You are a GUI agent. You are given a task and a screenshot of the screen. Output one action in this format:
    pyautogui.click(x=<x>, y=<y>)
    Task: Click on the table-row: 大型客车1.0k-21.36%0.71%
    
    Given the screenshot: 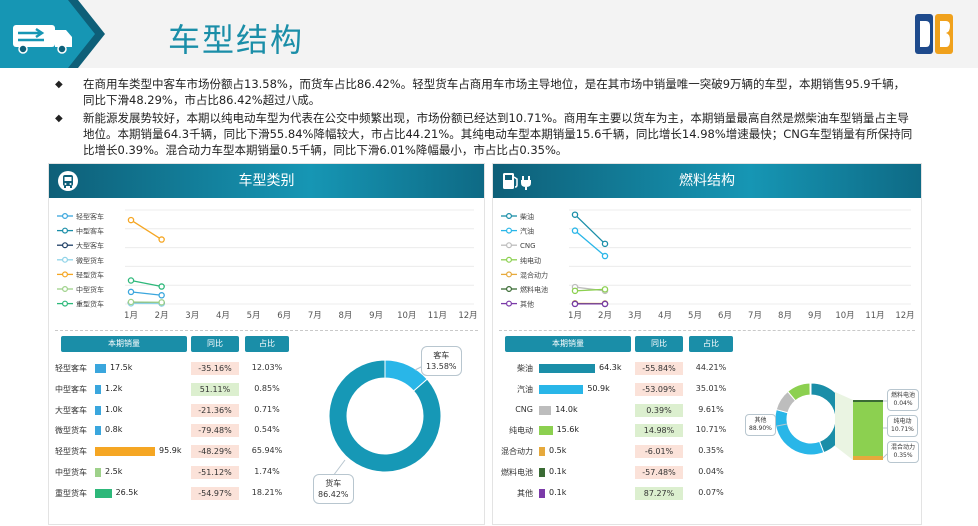 What is the action you would take?
    pyautogui.click(x=174, y=411)
    